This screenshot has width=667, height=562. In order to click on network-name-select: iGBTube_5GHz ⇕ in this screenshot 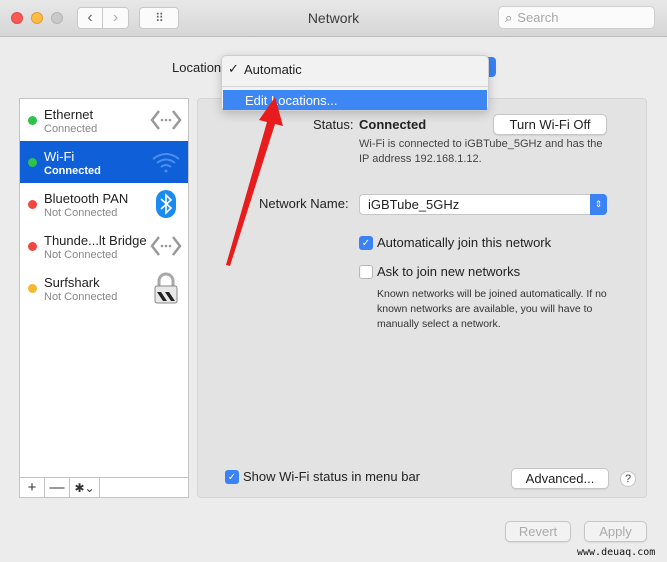, I will do `click(483, 204)`.